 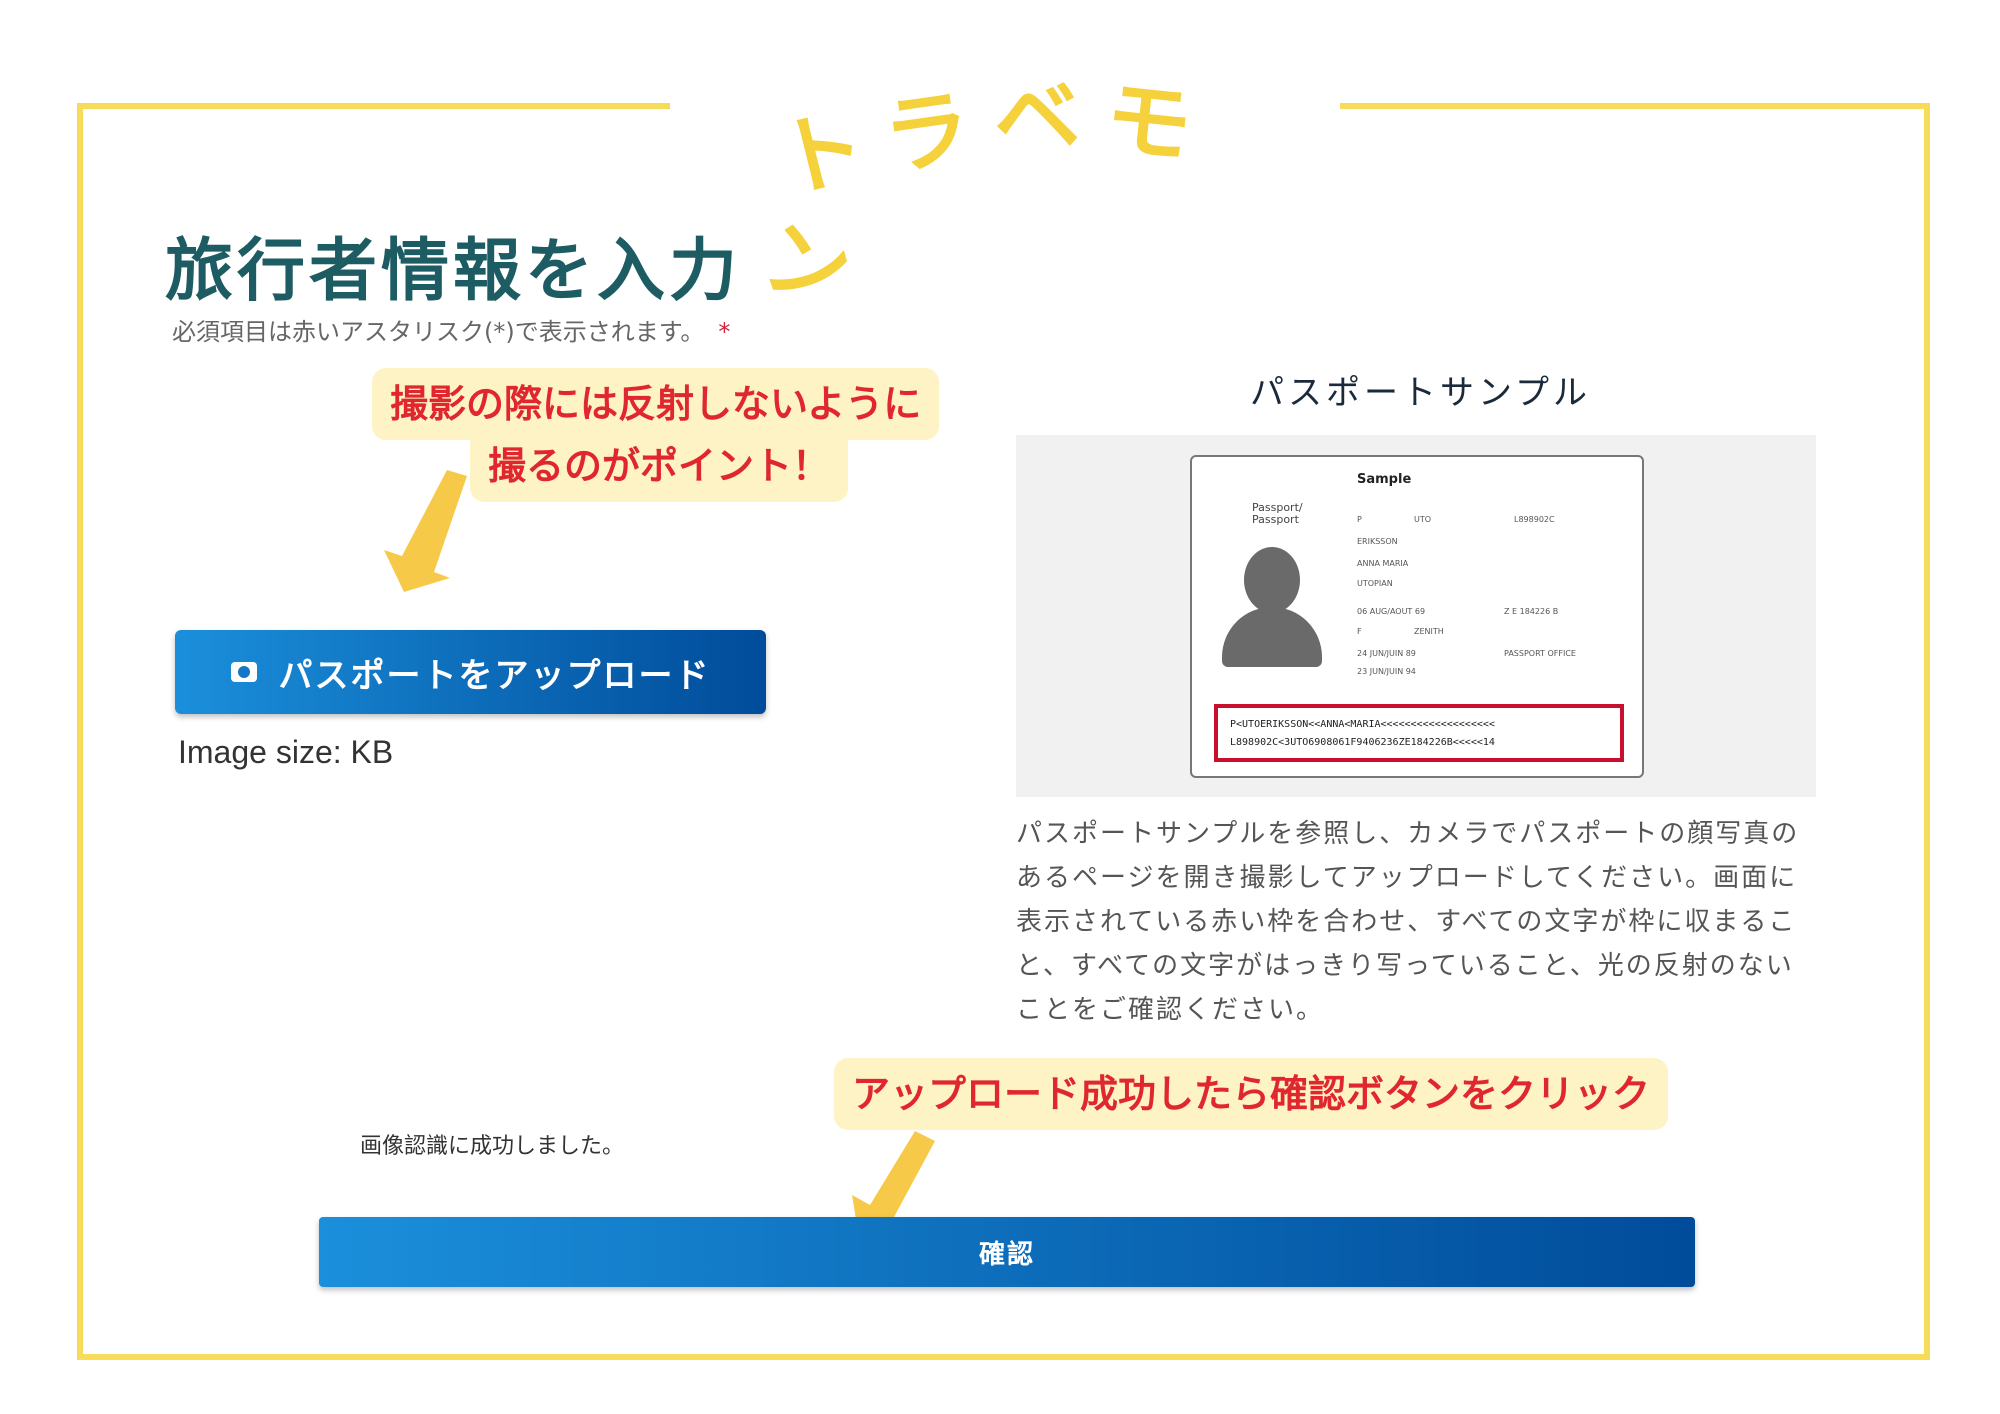 What do you see at coordinates (1384, 479) in the screenshot?
I see `passport-heading: Sample` at bounding box center [1384, 479].